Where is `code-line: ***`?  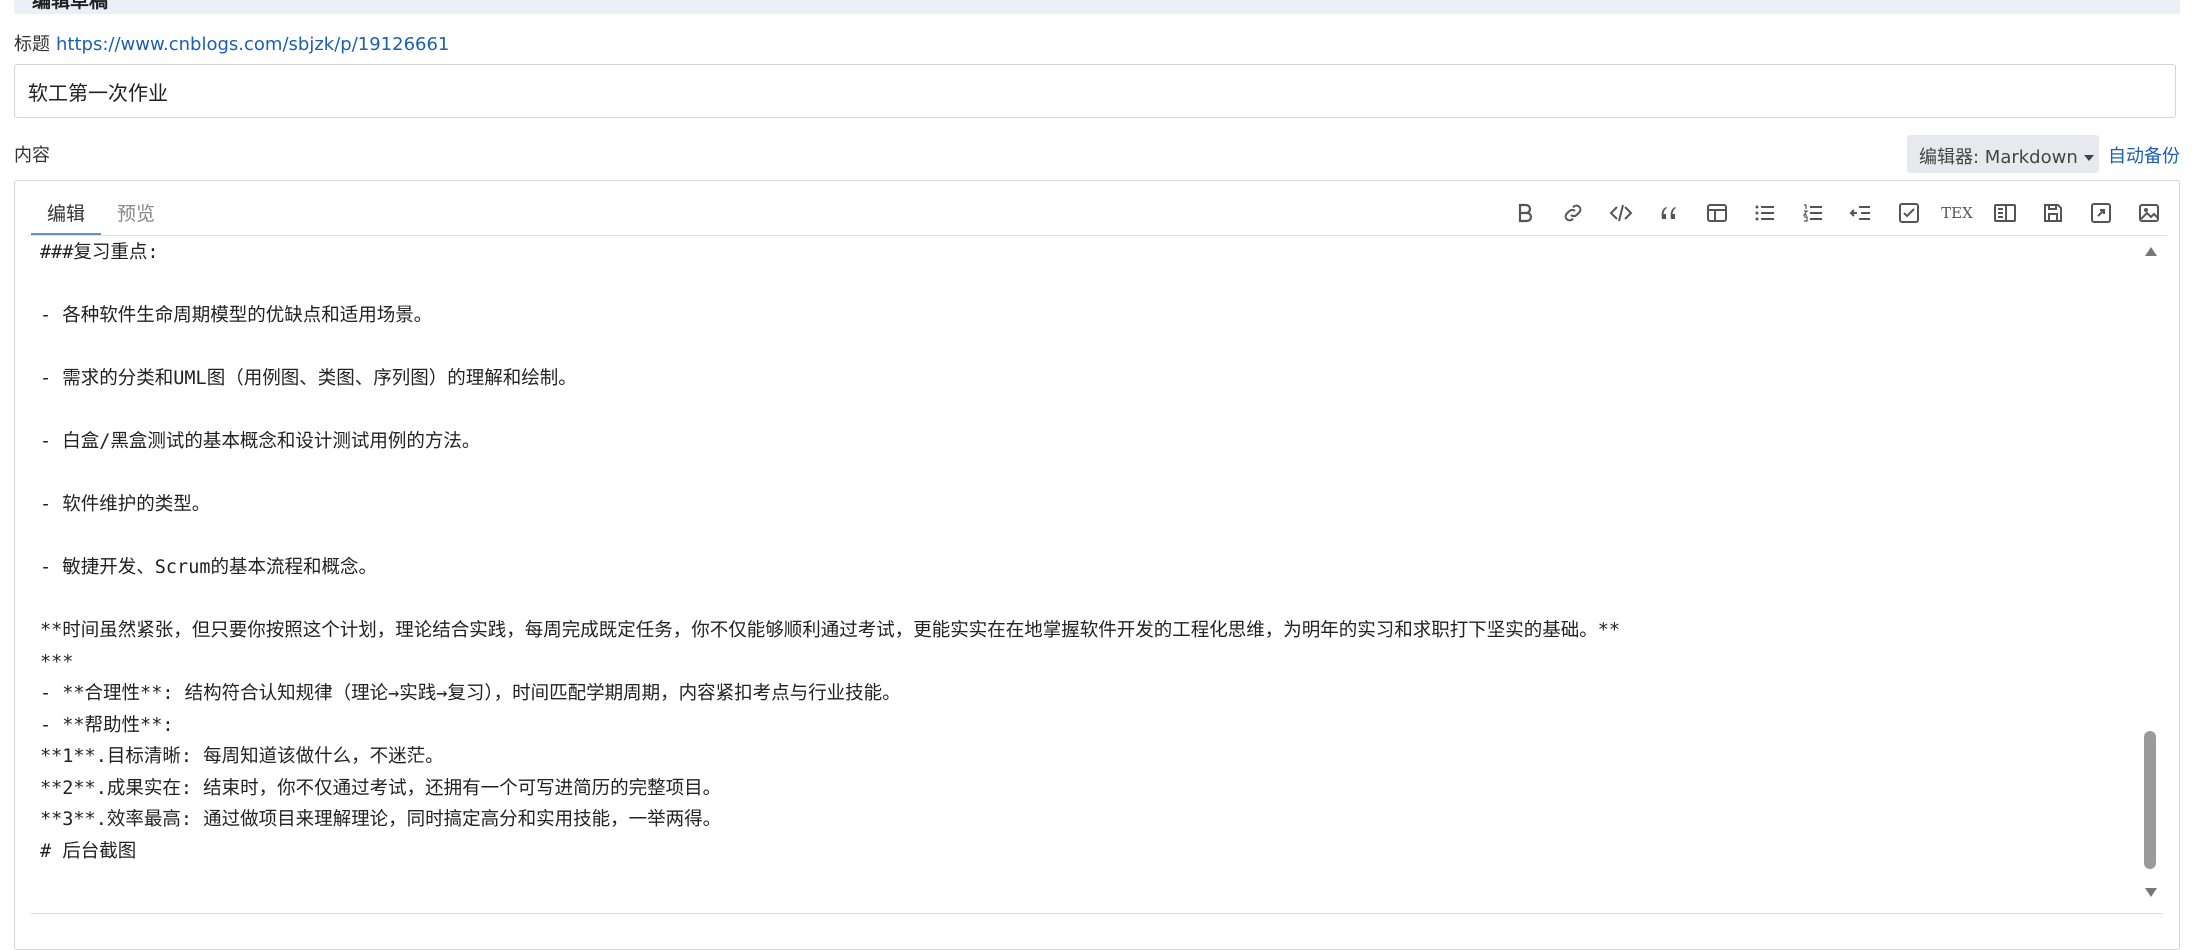 code-line: *** is located at coordinates (57, 662).